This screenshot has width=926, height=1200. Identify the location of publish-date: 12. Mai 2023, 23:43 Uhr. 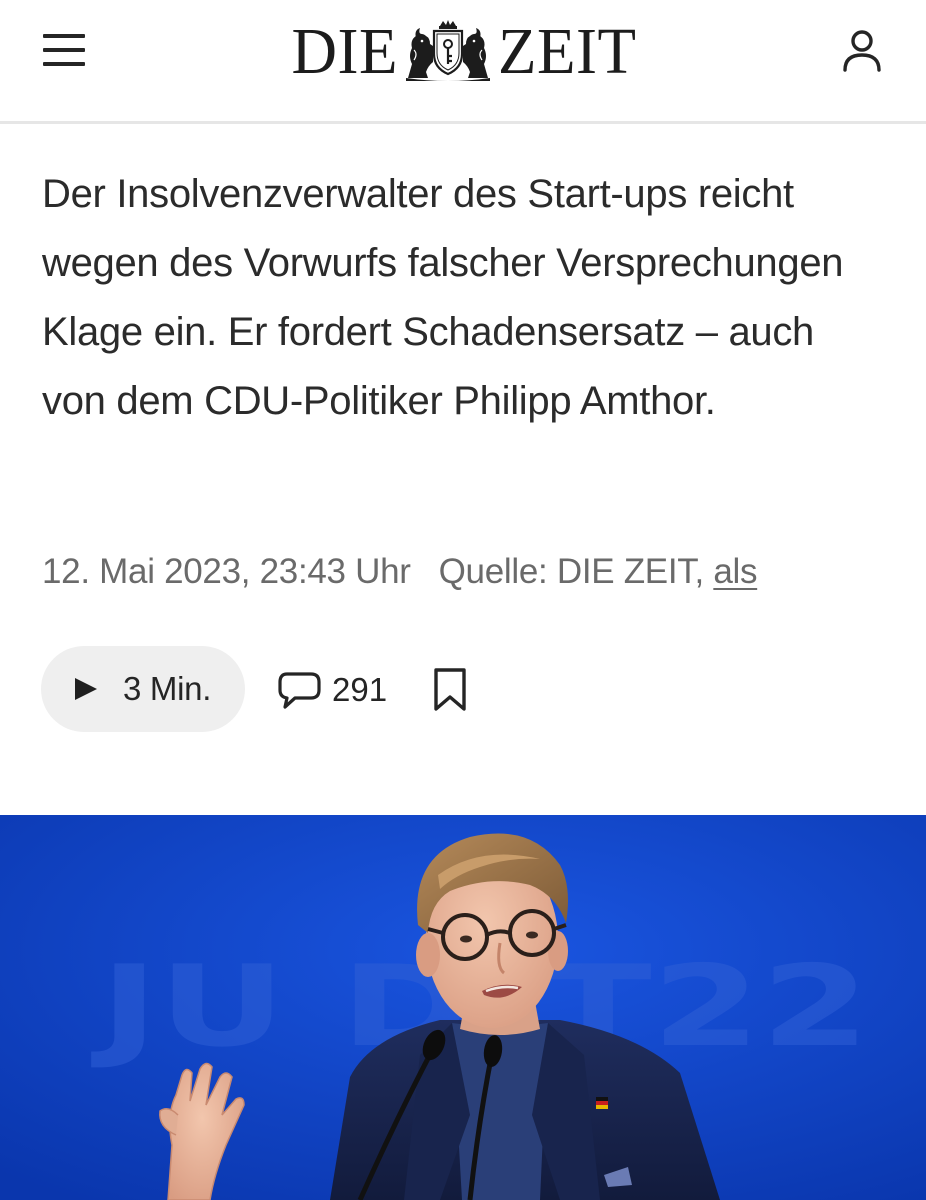
(226, 571).